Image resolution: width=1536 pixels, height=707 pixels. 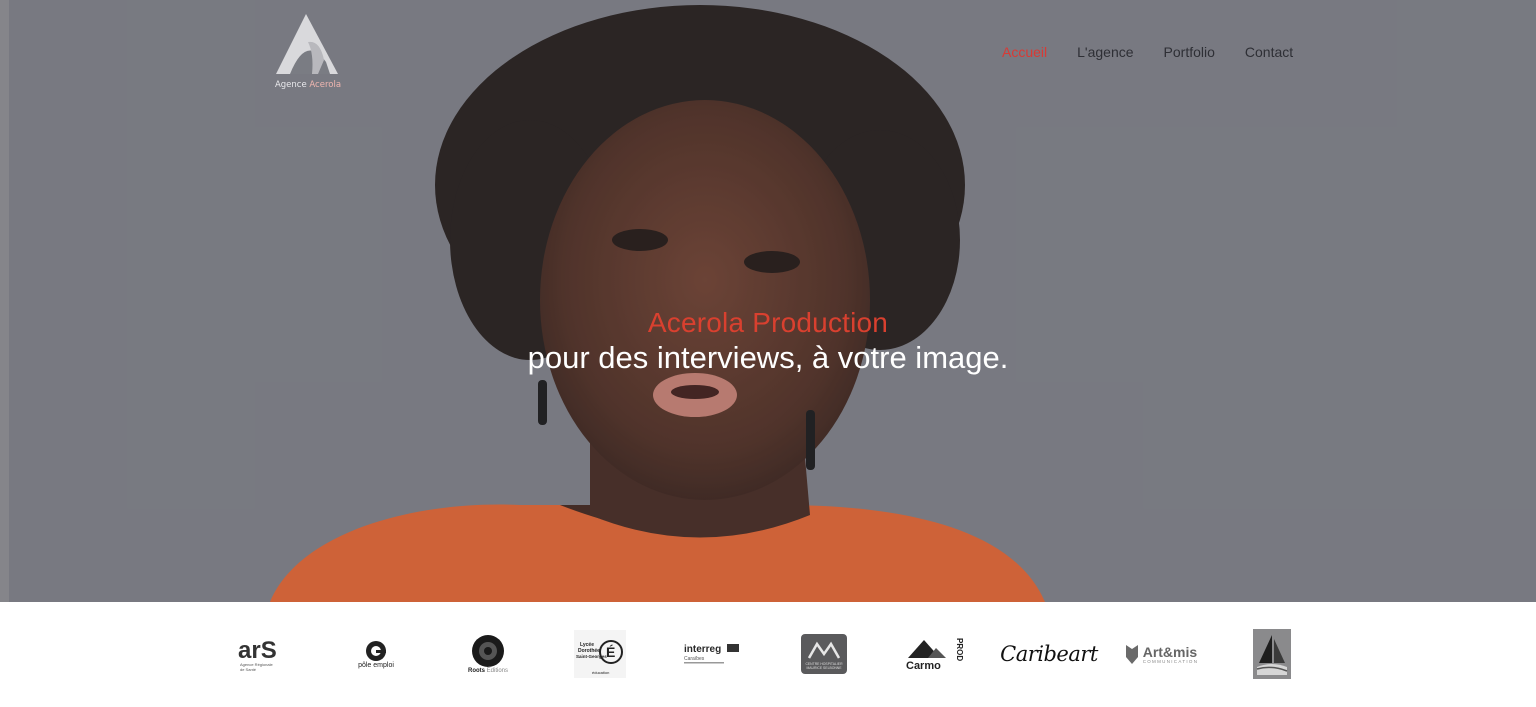 What do you see at coordinates (768, 357) in the screenshot?
I see `hero-subtitle: pour des interviews, à votre image.` at bounding box center [768, 357].